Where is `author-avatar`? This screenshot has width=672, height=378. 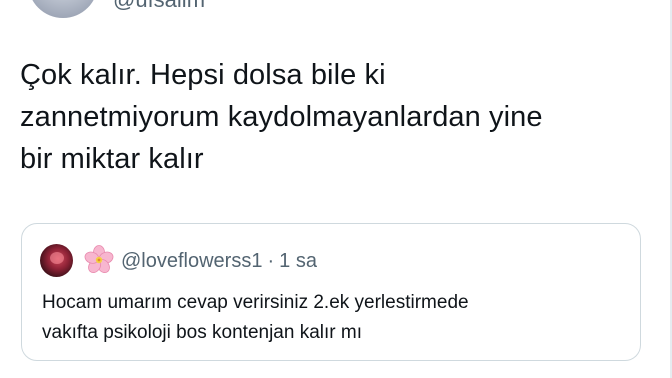
author-avatar is located at coordinates (63, 9).